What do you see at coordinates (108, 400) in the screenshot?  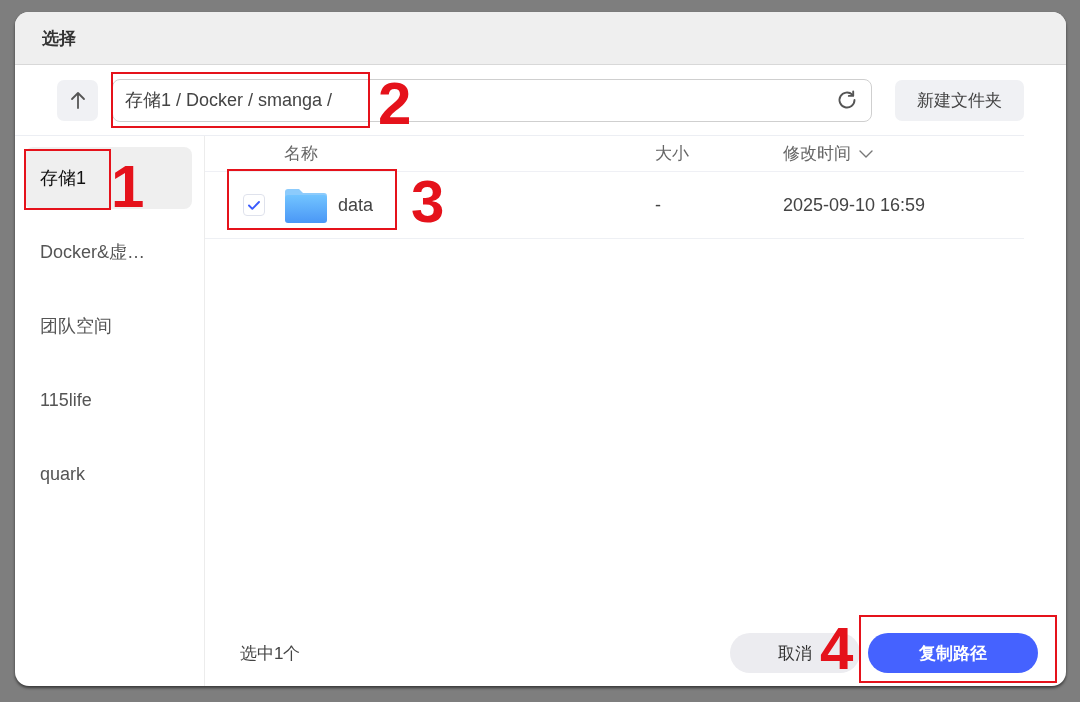 I see `sidebar-item: 115life` at bounding box center [108, 400].